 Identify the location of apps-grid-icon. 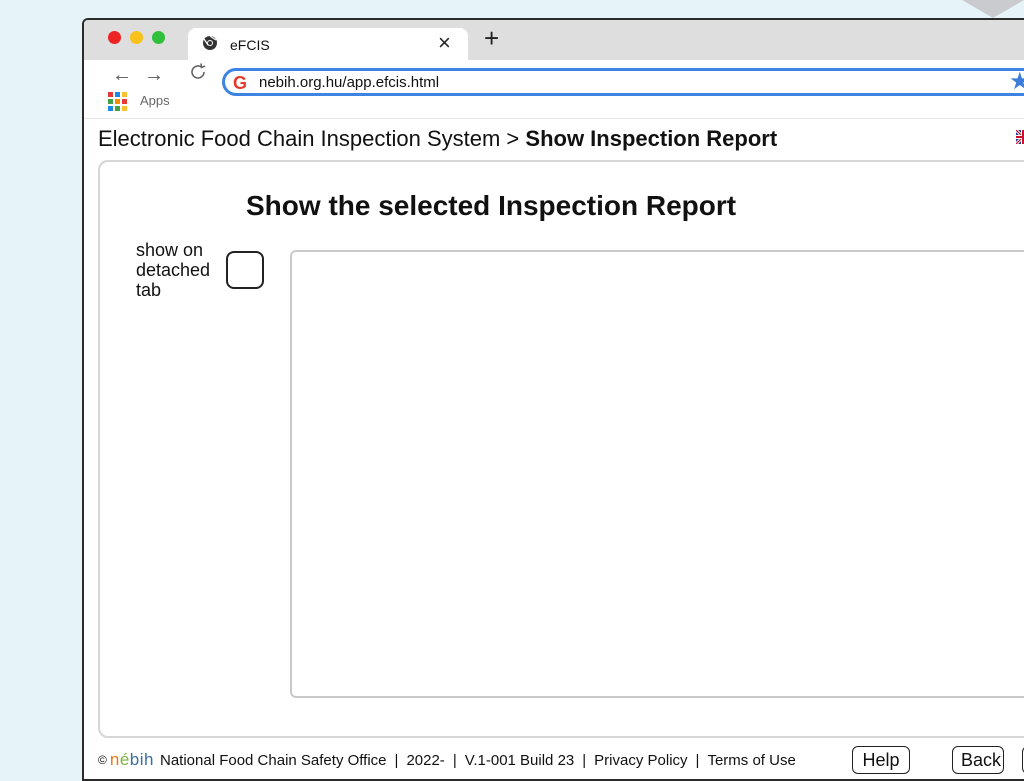
(118, 102).